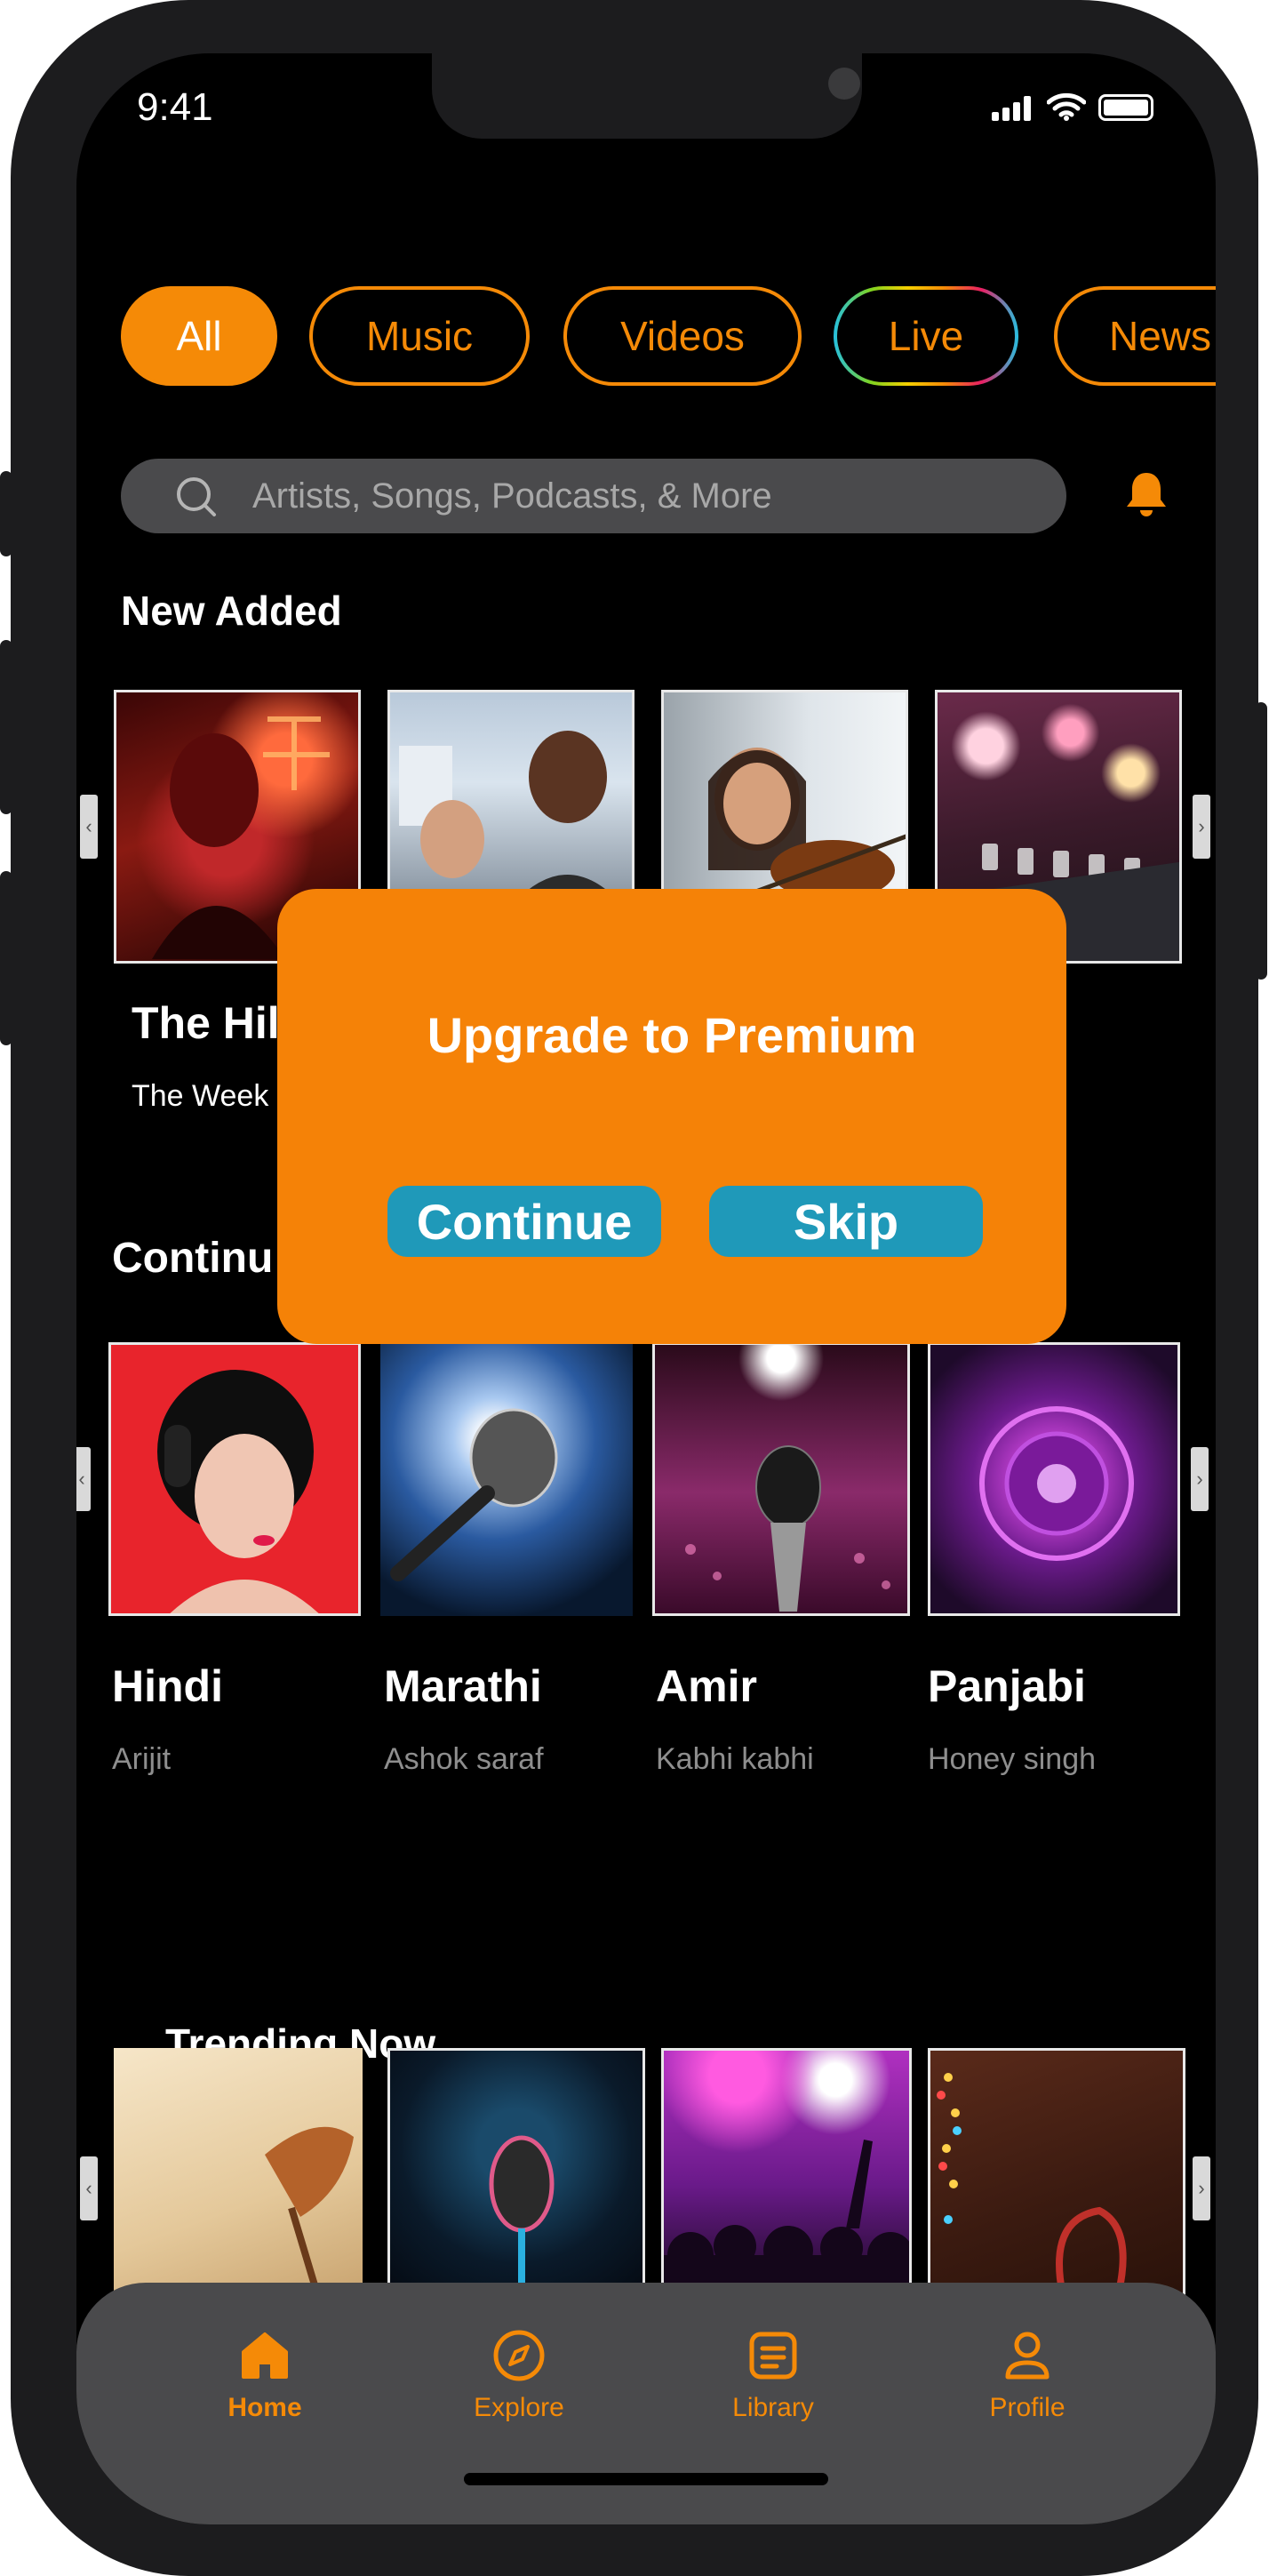  Describe the element at coordinates (464, 1759) in the screenshot. I see `continue-card-subtitle-2: Ashok saraf` at that location.